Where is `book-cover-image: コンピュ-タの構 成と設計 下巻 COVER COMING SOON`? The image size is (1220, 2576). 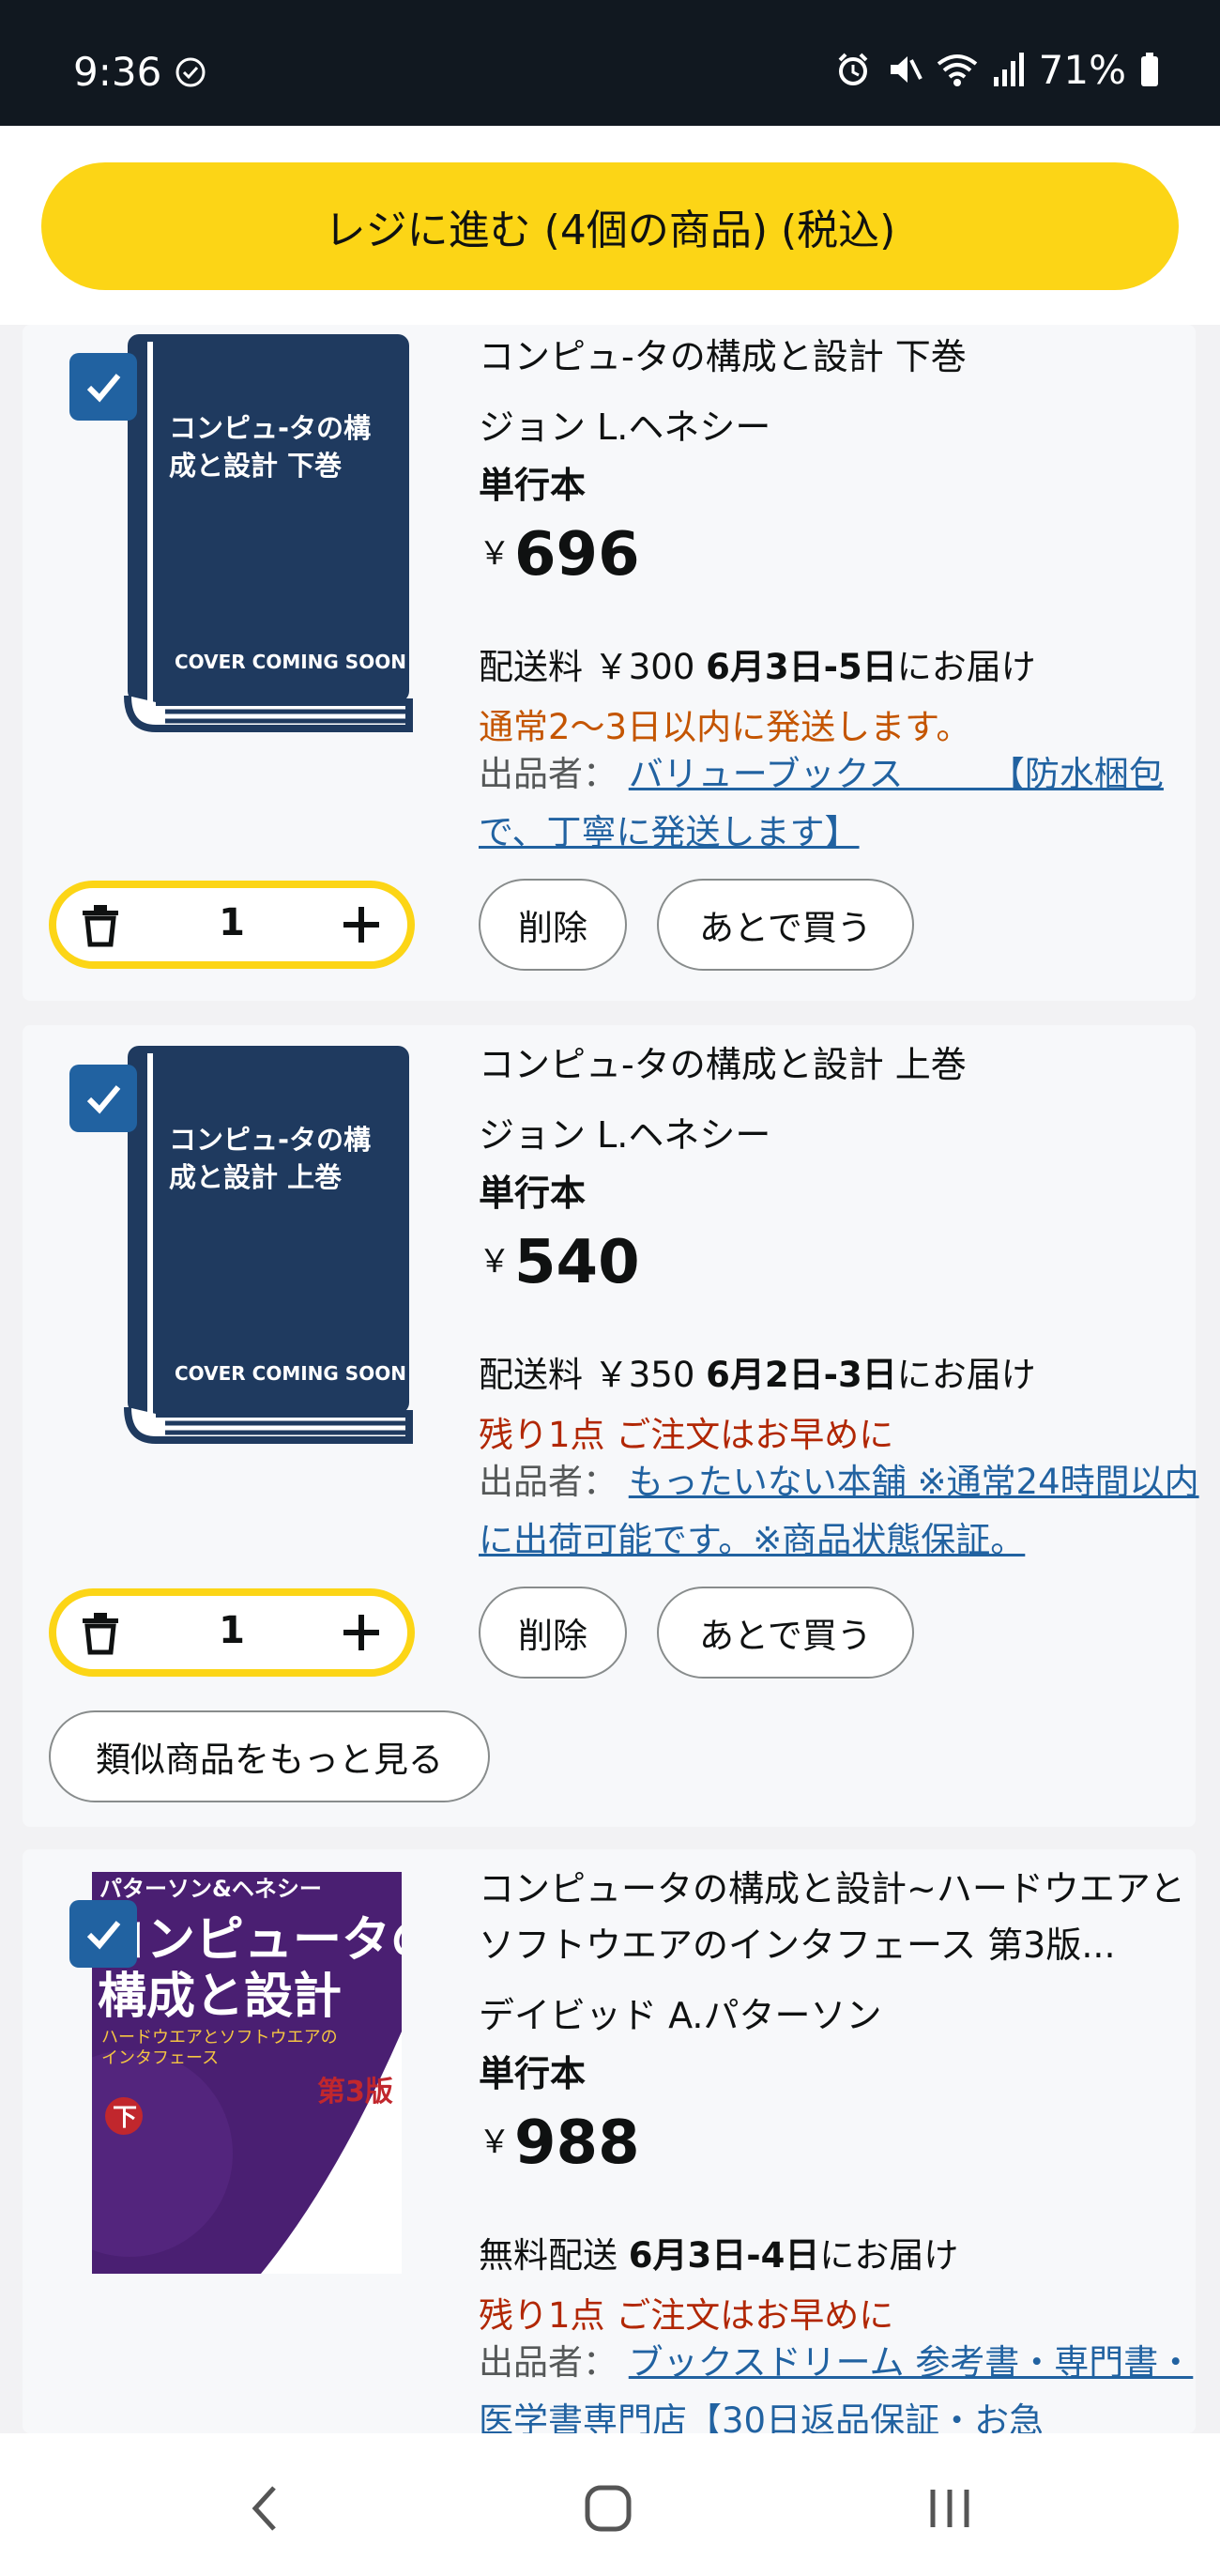 book-cover-image: コンピュ-タの構 成と設計 下巻 COVER COMING SOON is located at coordinates (269, 536).